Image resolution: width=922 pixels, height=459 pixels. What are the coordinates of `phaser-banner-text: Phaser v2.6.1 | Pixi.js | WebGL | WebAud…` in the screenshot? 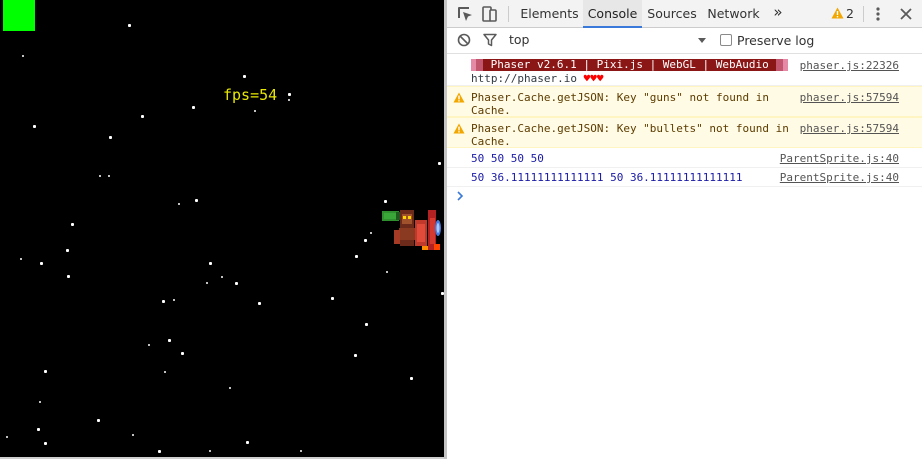 It's located at (630, 64).